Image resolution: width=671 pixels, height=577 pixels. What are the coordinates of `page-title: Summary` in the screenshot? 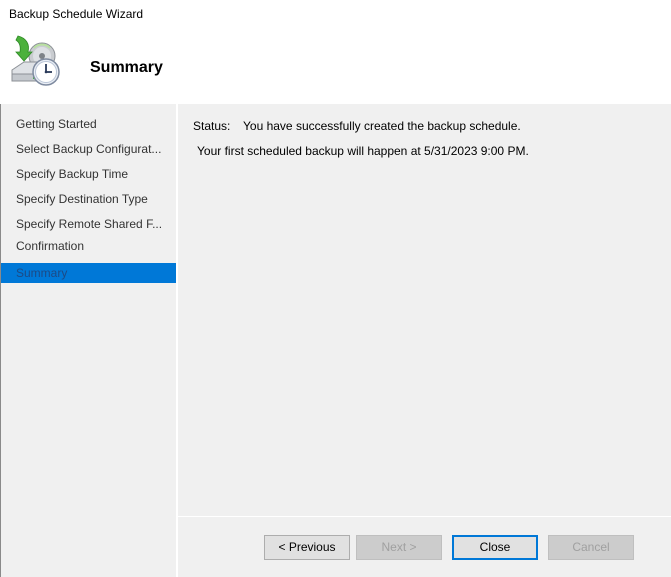 It's located at (126, 67).